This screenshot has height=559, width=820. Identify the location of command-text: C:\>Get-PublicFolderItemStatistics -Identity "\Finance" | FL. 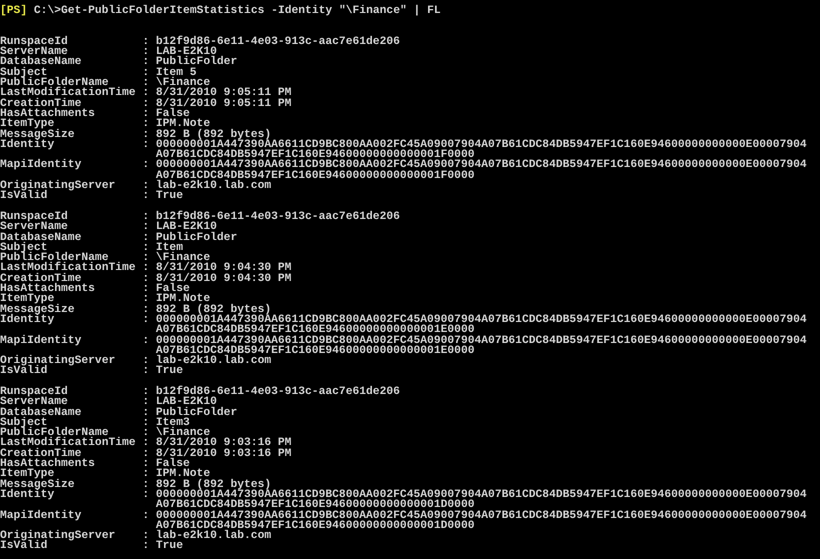
(237, 11).